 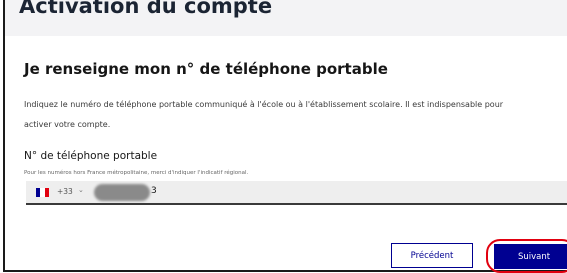 I want to click on phone-input: +33 ⌄ 3, so click(x=296, y=193).